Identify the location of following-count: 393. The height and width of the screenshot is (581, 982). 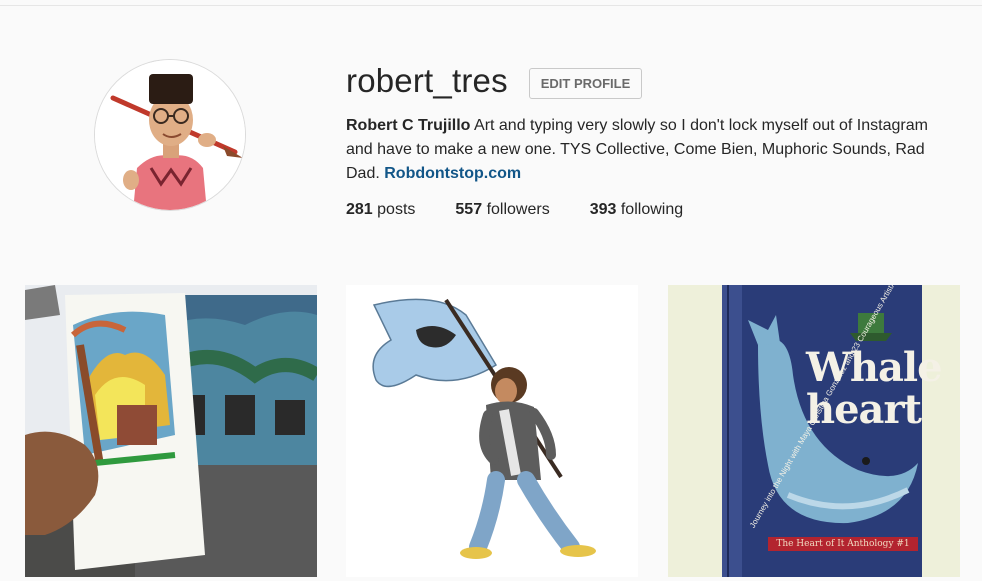
(603, 209).